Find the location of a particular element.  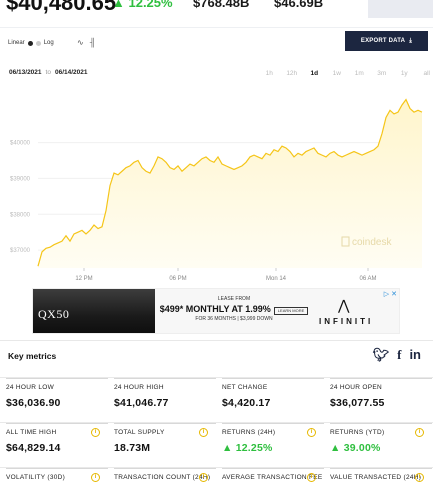

range-12h: 12h is located at coordinates (292, 73).